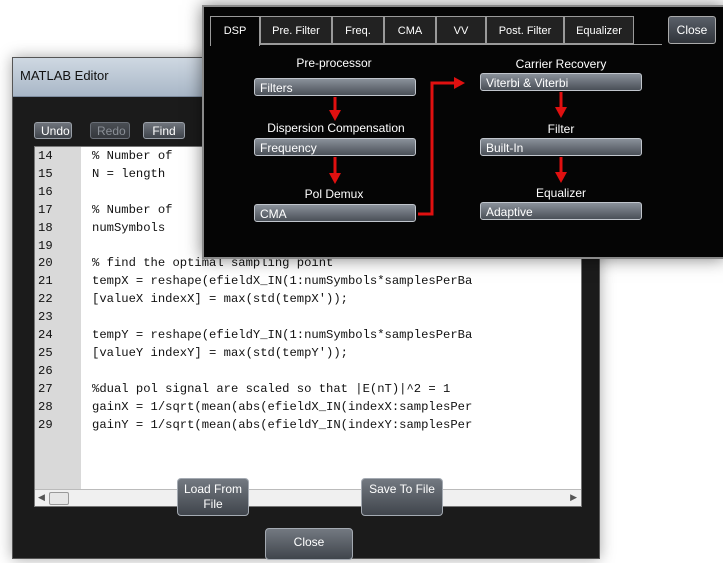 Image resolution: width=723 pixels, height=563 pixels. I want to click on line-number: 25, so click(45, 352).